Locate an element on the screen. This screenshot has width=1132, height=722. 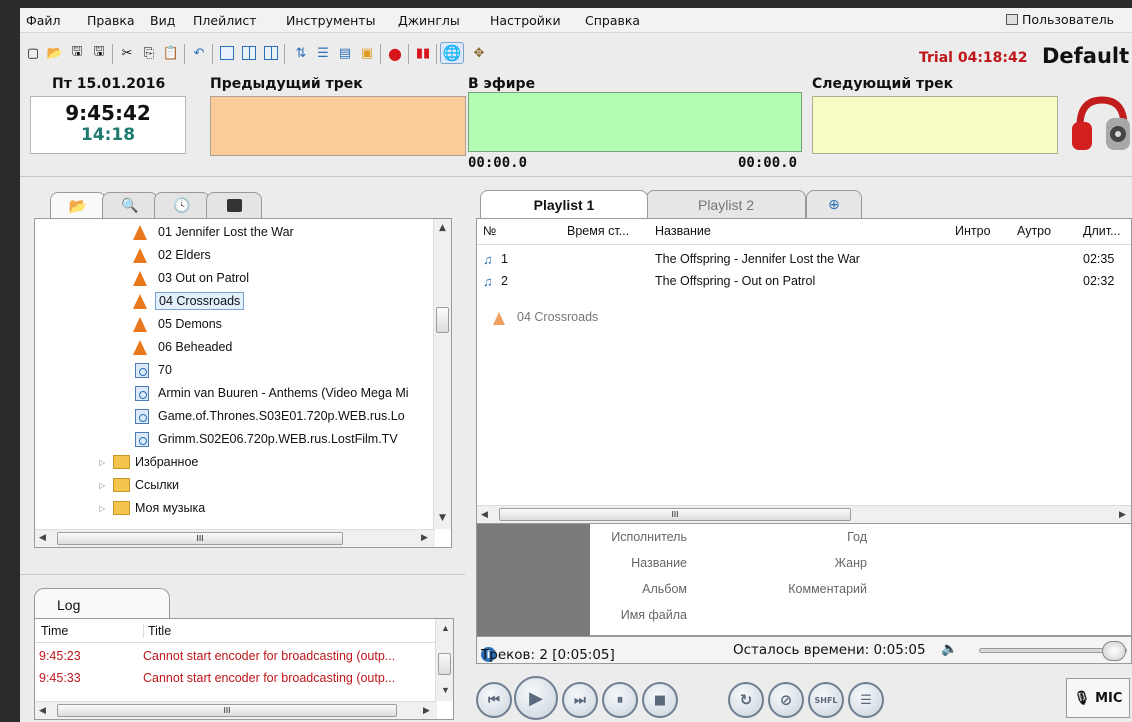
col-outro: Аутро is located at coordinates (1034, 231).